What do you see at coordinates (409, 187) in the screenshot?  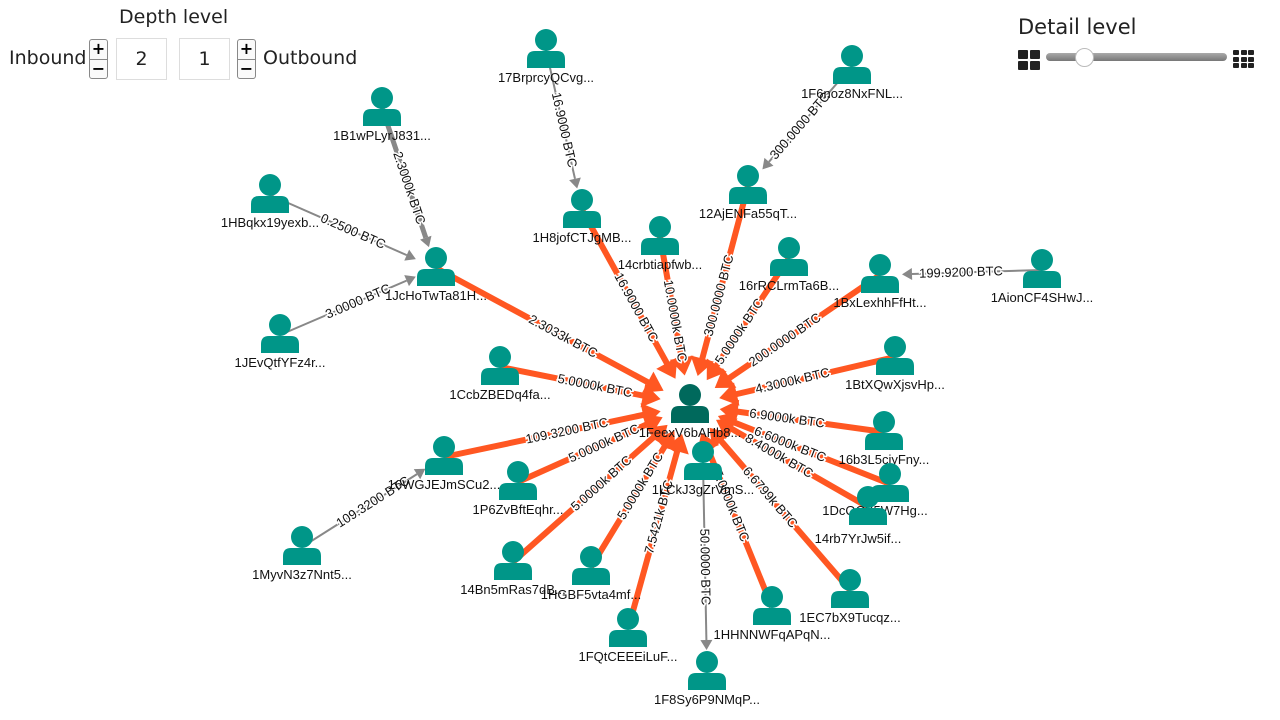 I see `edge-amount-label: 2.3000k BTC` at bounding box center [409, 187].